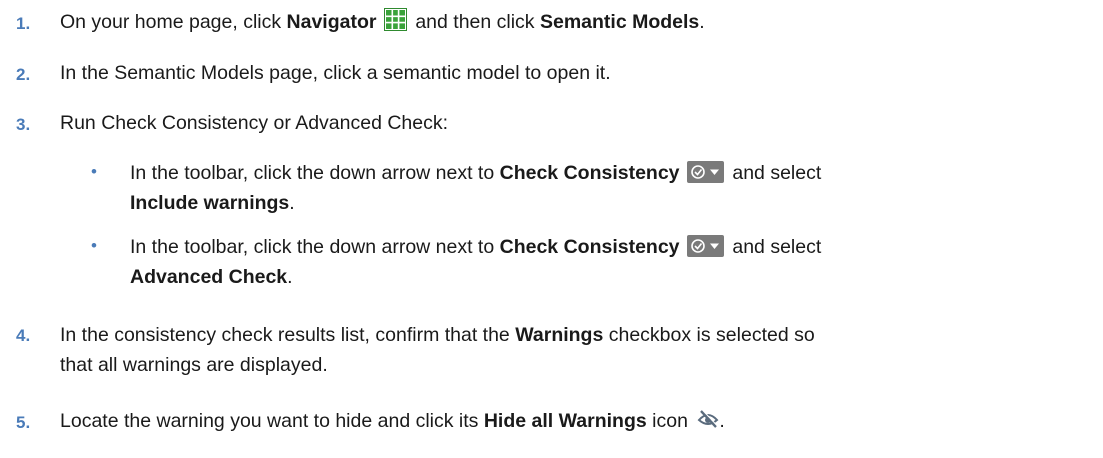 The width and height of the screenshot is (1103, 458). Describe the element at coordinates (23, 335) in the screenshot. I see `step-number: 4.` at that location.